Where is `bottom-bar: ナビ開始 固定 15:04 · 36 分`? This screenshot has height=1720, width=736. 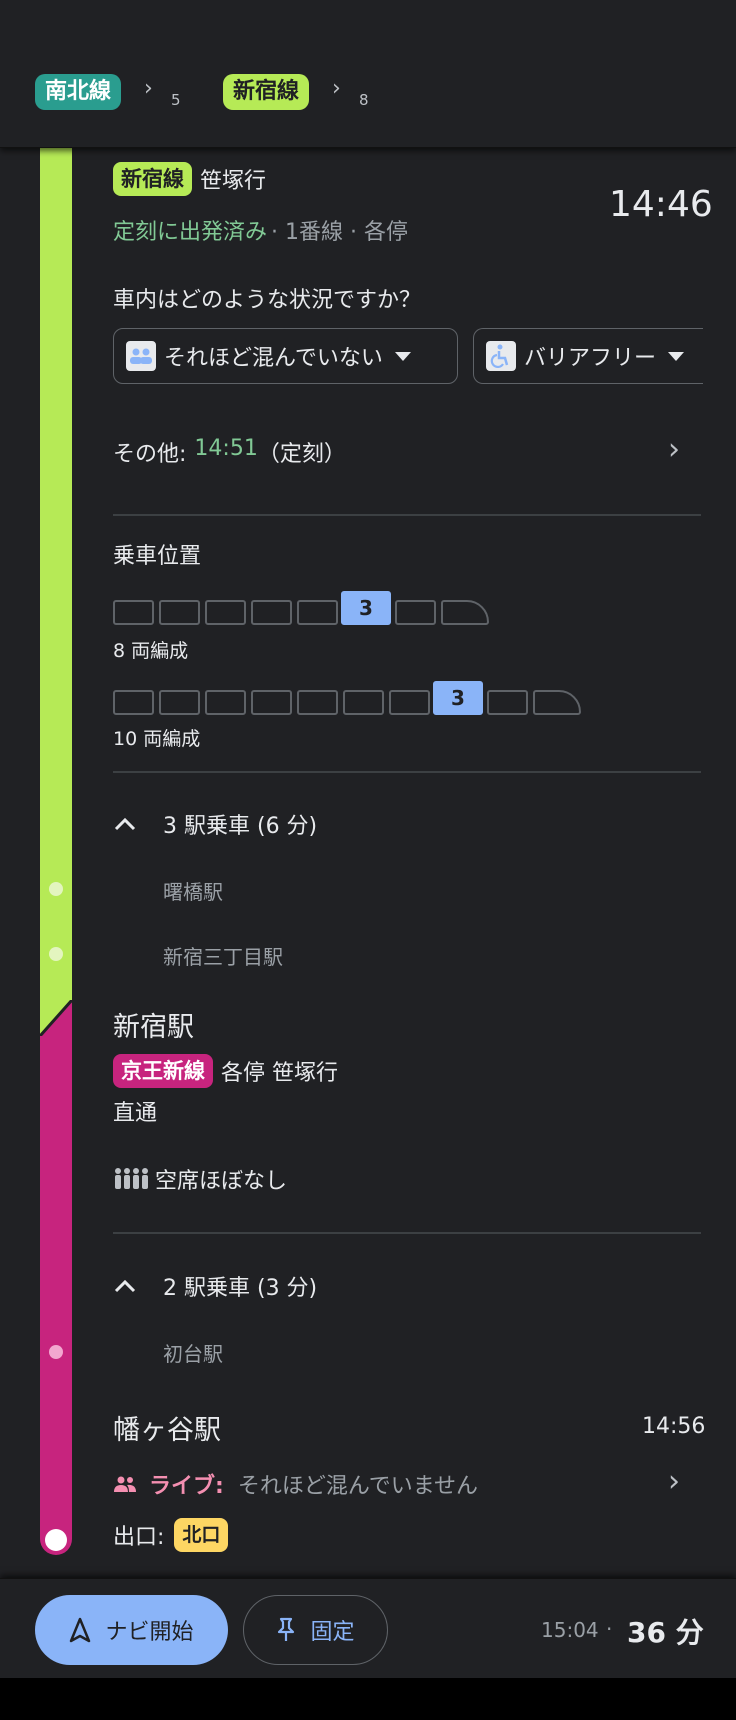 bottom-bar: ナビ開始 固定 15:04 · 36 分 is located at coordinates (368, 1628).